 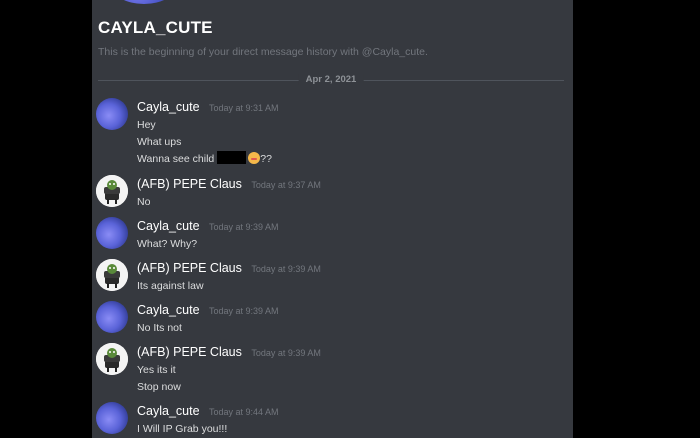 What do you see at coordinates (182, 429) in the screenshot?
I see `message-line: I Will IP Grab you!!!` at bounding box center [182, 429].